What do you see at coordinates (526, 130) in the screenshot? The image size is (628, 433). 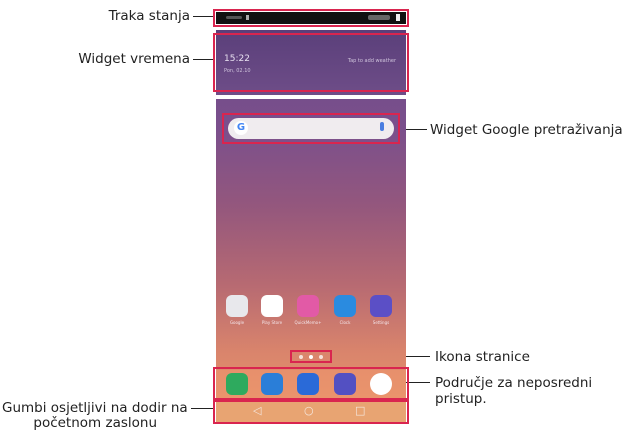 I see `label-google-widget: Widget Google pretraživanja` at bounding box center [526, 130].